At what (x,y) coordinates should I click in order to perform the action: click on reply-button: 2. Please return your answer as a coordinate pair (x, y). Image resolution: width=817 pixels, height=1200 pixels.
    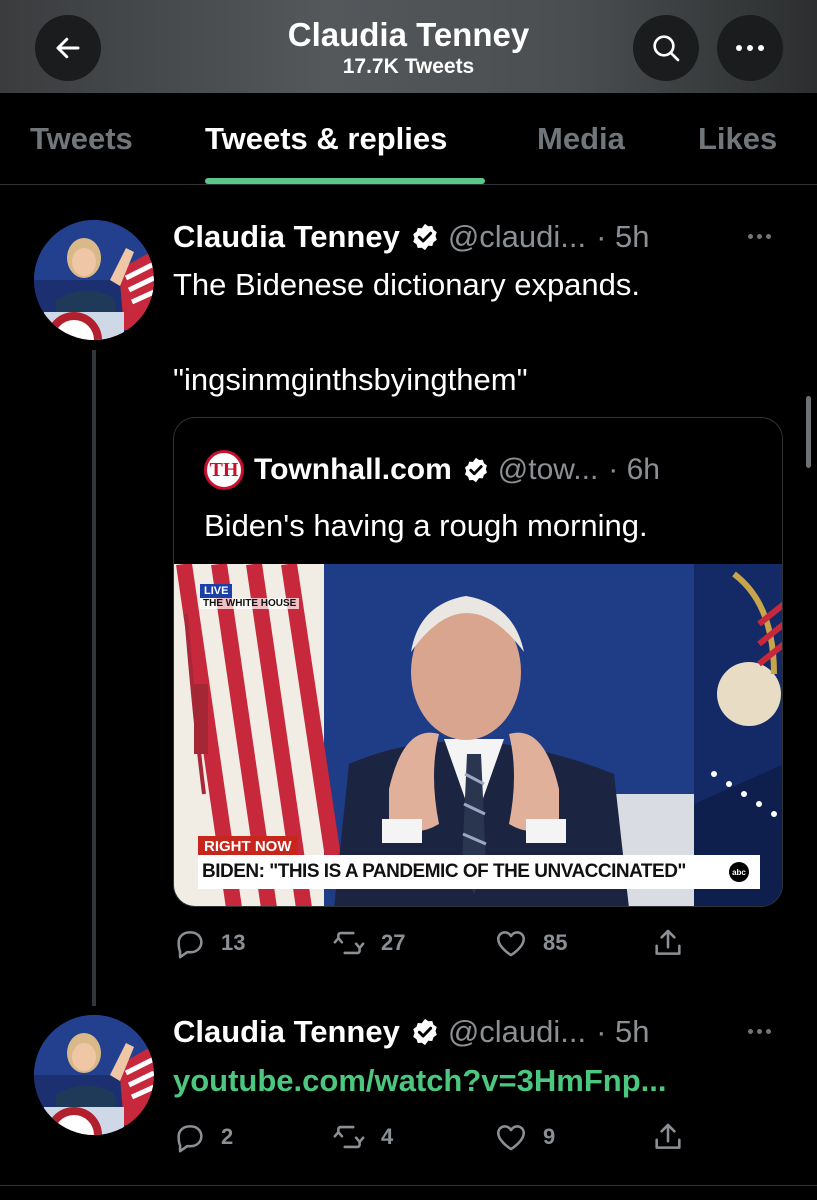
    Looking at the image, I should click on (203, 1137).